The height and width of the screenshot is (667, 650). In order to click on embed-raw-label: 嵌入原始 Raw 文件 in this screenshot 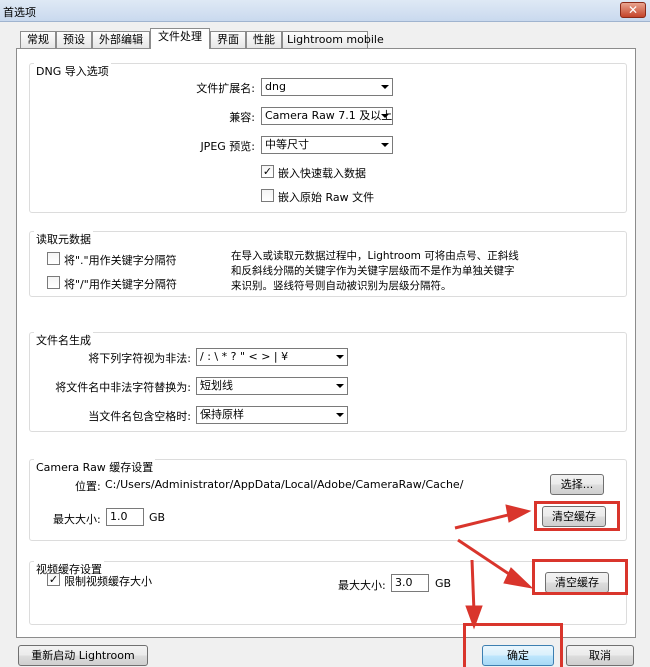, I will do `click(326, 197)`.